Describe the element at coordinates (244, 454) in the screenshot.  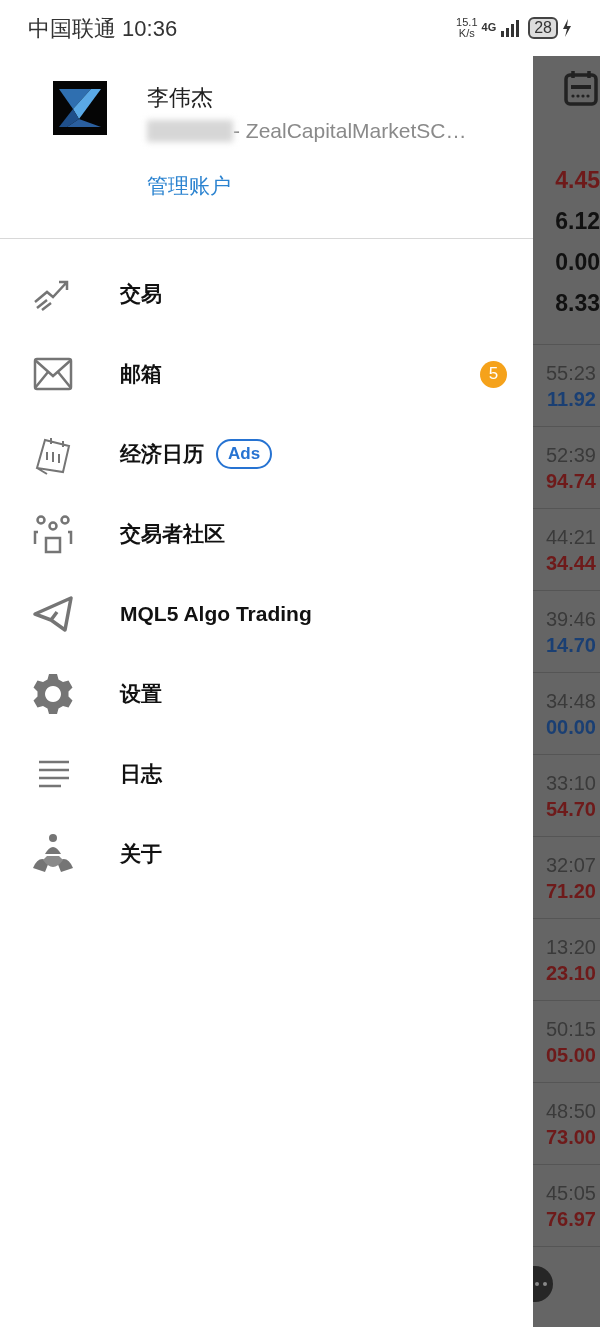
I see `ads-tag: Ads` at that location.